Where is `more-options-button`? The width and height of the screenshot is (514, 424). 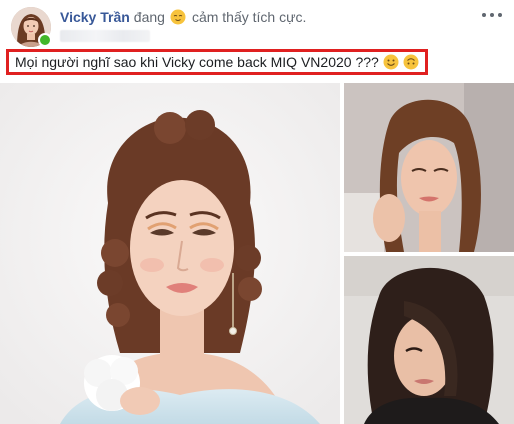 more-options-button is located at coordinates (492, 15).